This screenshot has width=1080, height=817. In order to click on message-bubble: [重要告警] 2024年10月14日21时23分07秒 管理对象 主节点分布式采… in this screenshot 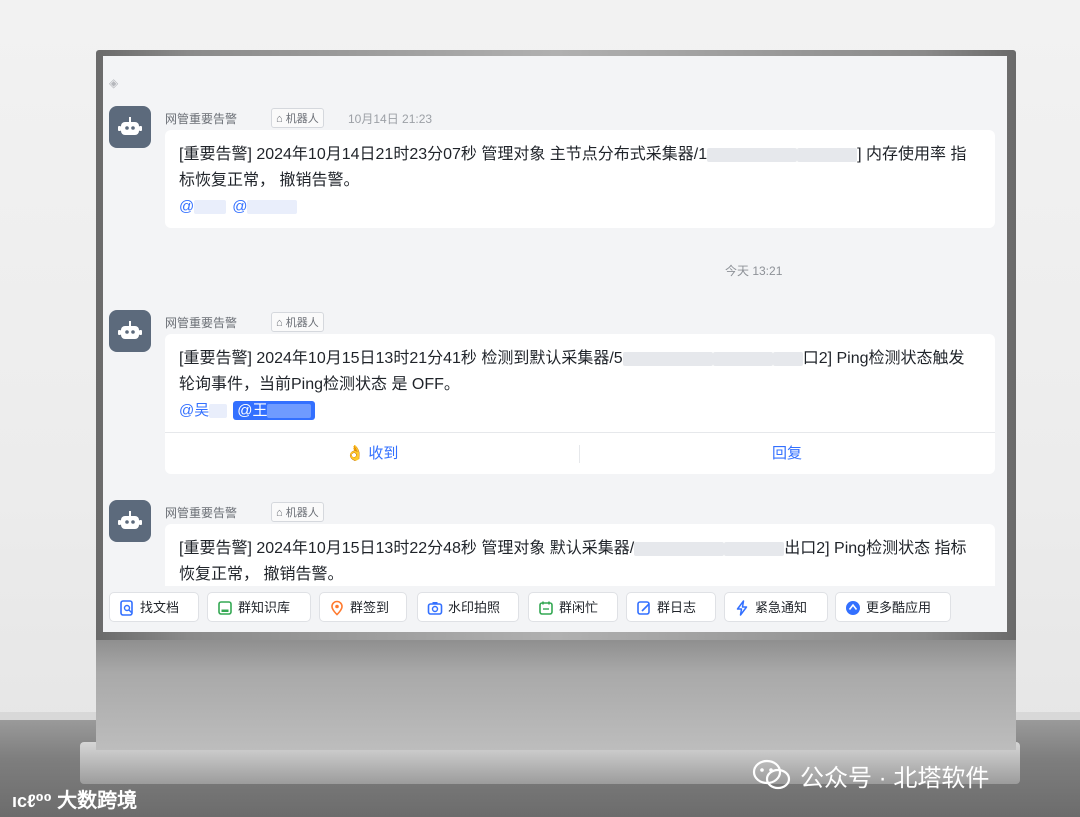, I will do `click(580, 179)`.